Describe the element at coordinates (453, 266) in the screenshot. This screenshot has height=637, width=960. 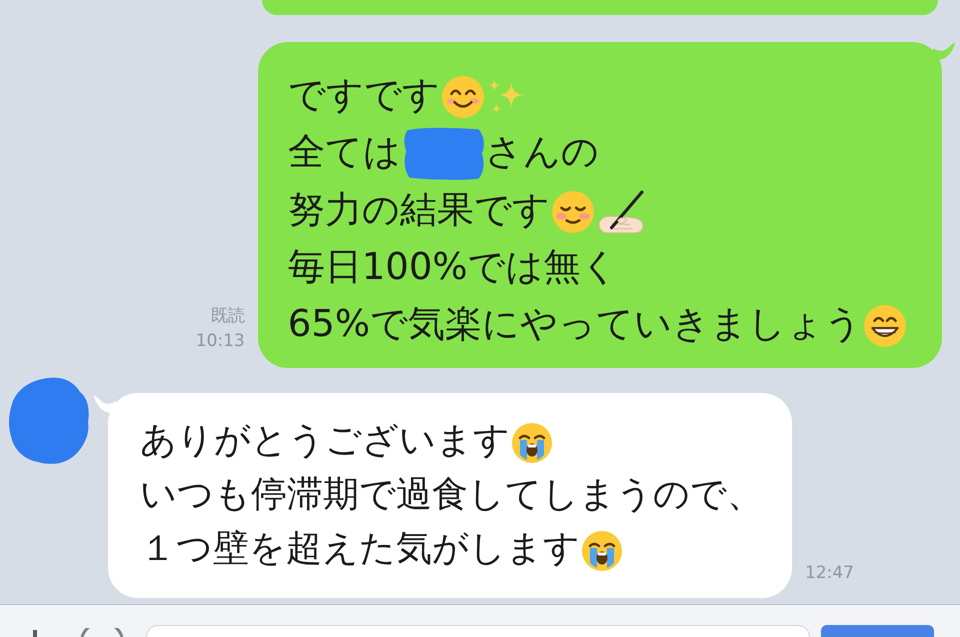
I see `message-text: 毎日100%では無く` at that location.